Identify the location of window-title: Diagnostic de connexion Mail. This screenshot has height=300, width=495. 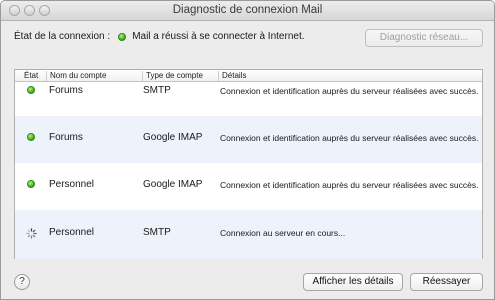
(247, 10).